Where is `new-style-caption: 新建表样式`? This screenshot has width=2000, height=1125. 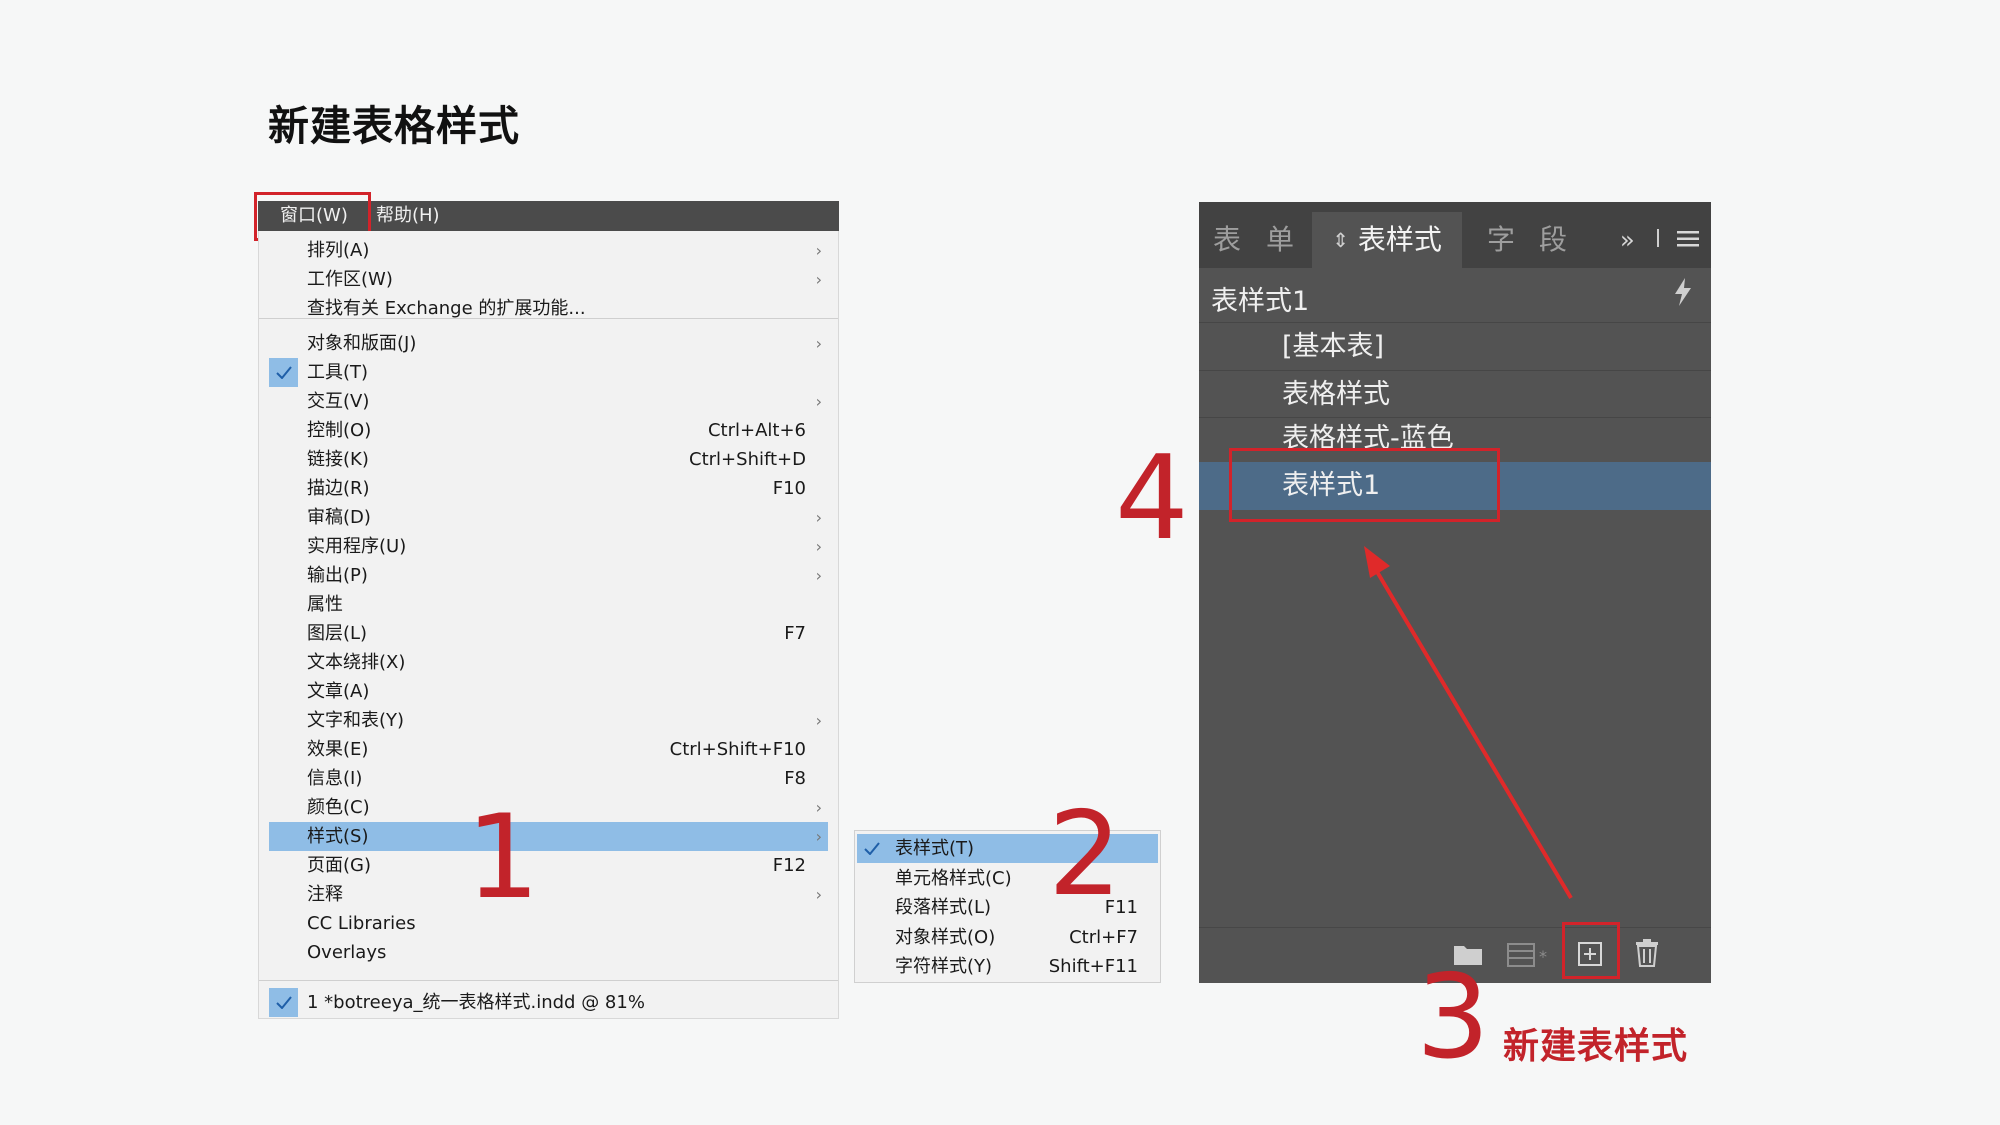 new-style-caption: 新建表样式 is located at coordinates (1596, 1046).